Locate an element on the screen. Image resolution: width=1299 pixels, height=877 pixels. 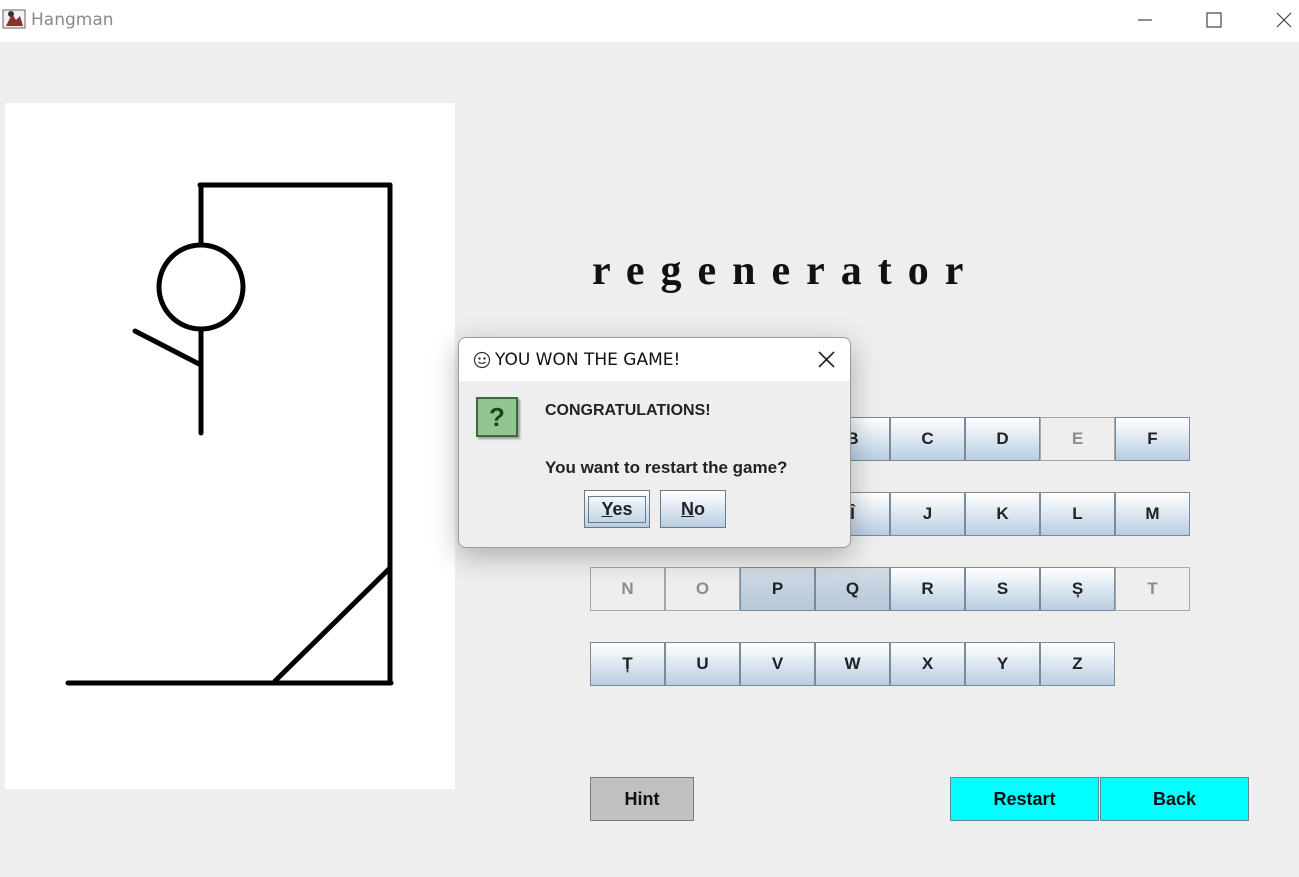
no-mnemonic: N is located at coordinates (687, 508).